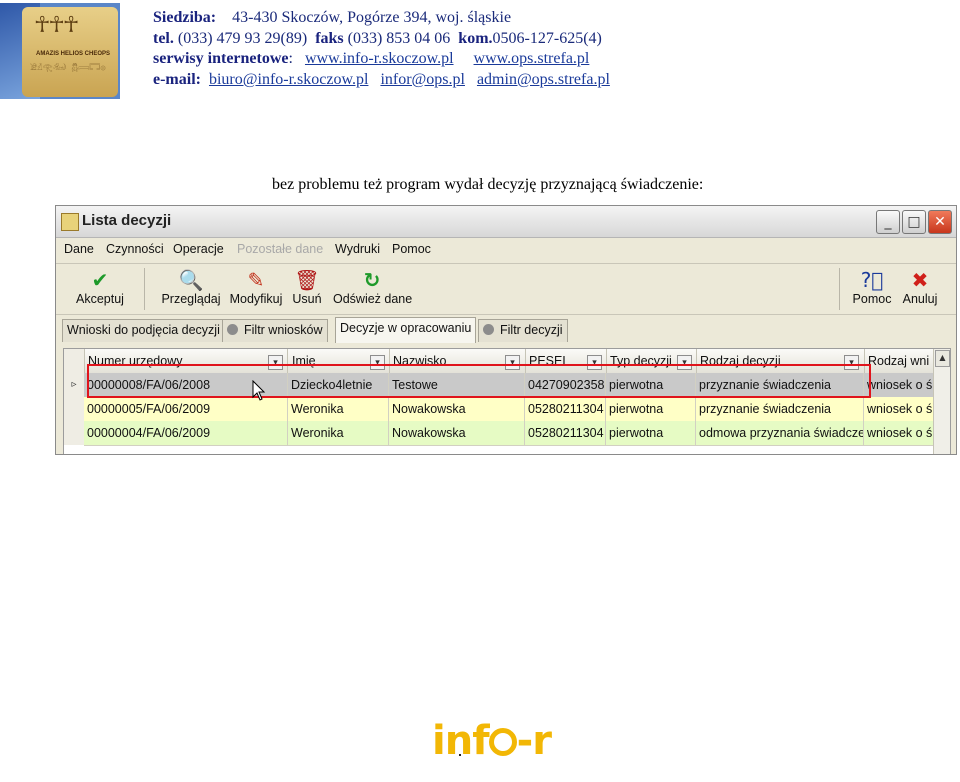 The image size is (960, 782). What do you see at coordinates (914, 222) in the screenshot?
I see `maximize-button: □` at bounding box center [914, 222].